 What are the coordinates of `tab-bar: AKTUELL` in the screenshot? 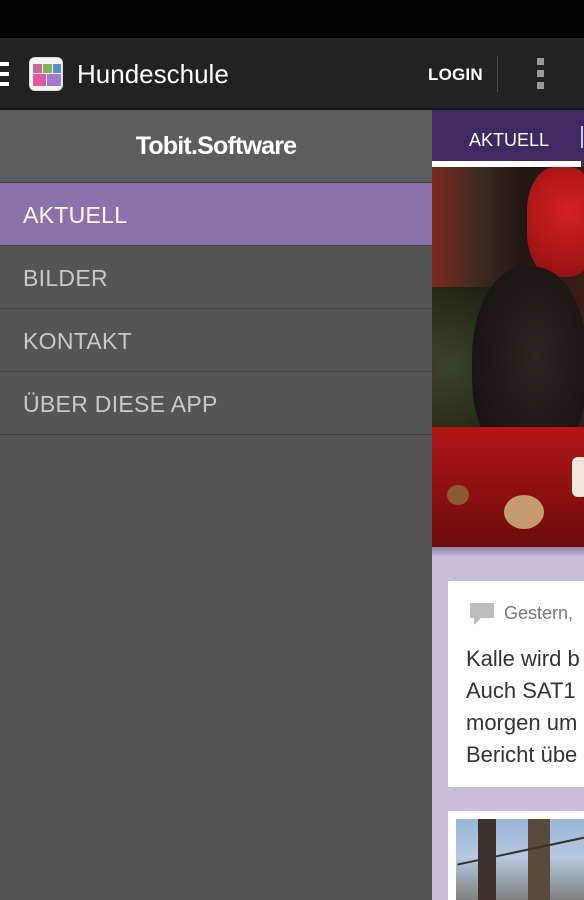 It's located at (508, 138).